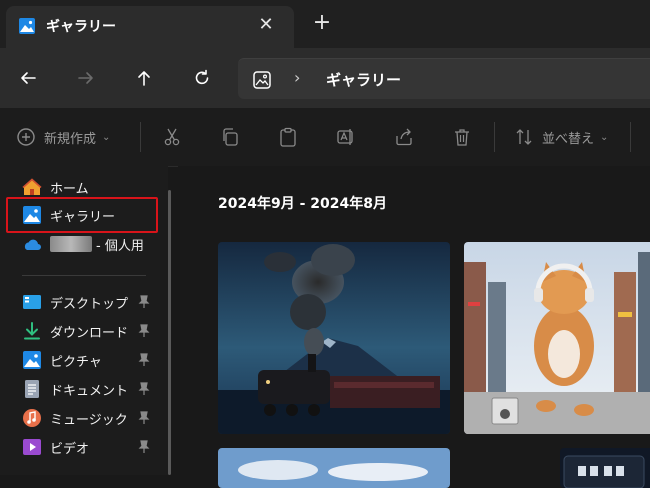 The width and height of the screenshot is (650, 488). I want to click on sidebar-item-documents: ドキュメント, so click(92, 389).